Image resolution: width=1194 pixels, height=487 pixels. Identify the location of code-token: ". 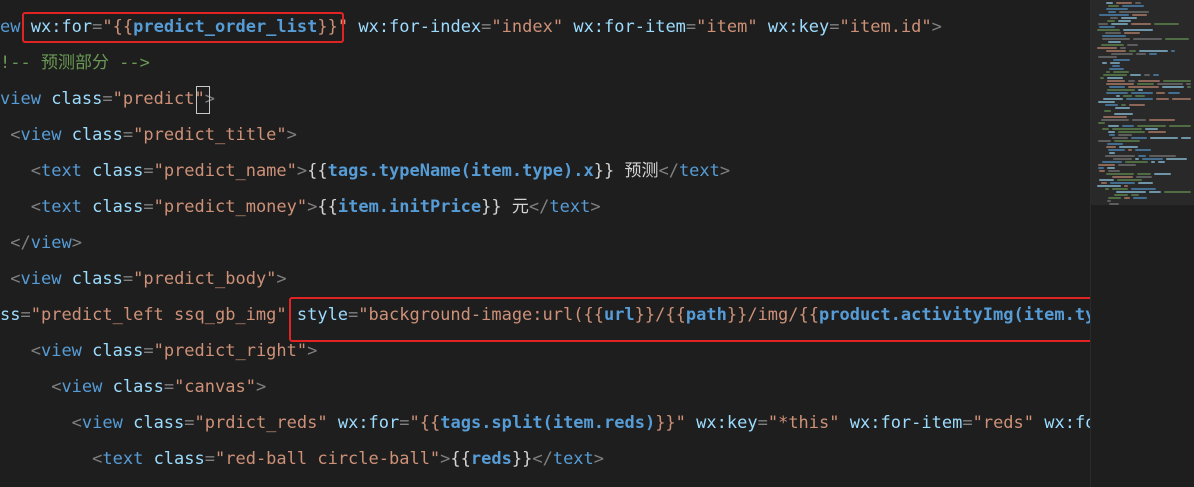
(414, 423).